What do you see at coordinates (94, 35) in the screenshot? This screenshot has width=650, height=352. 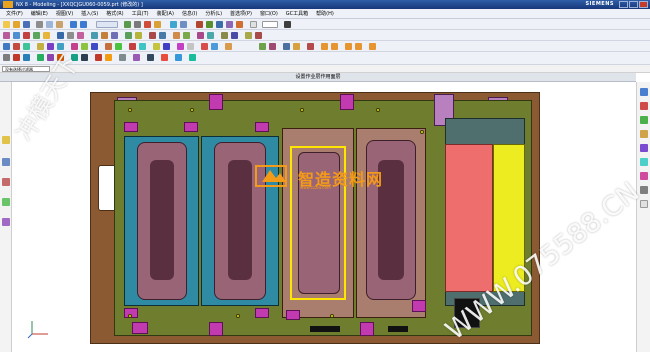 I see `unite-icon` at bounding box center [94, 35].